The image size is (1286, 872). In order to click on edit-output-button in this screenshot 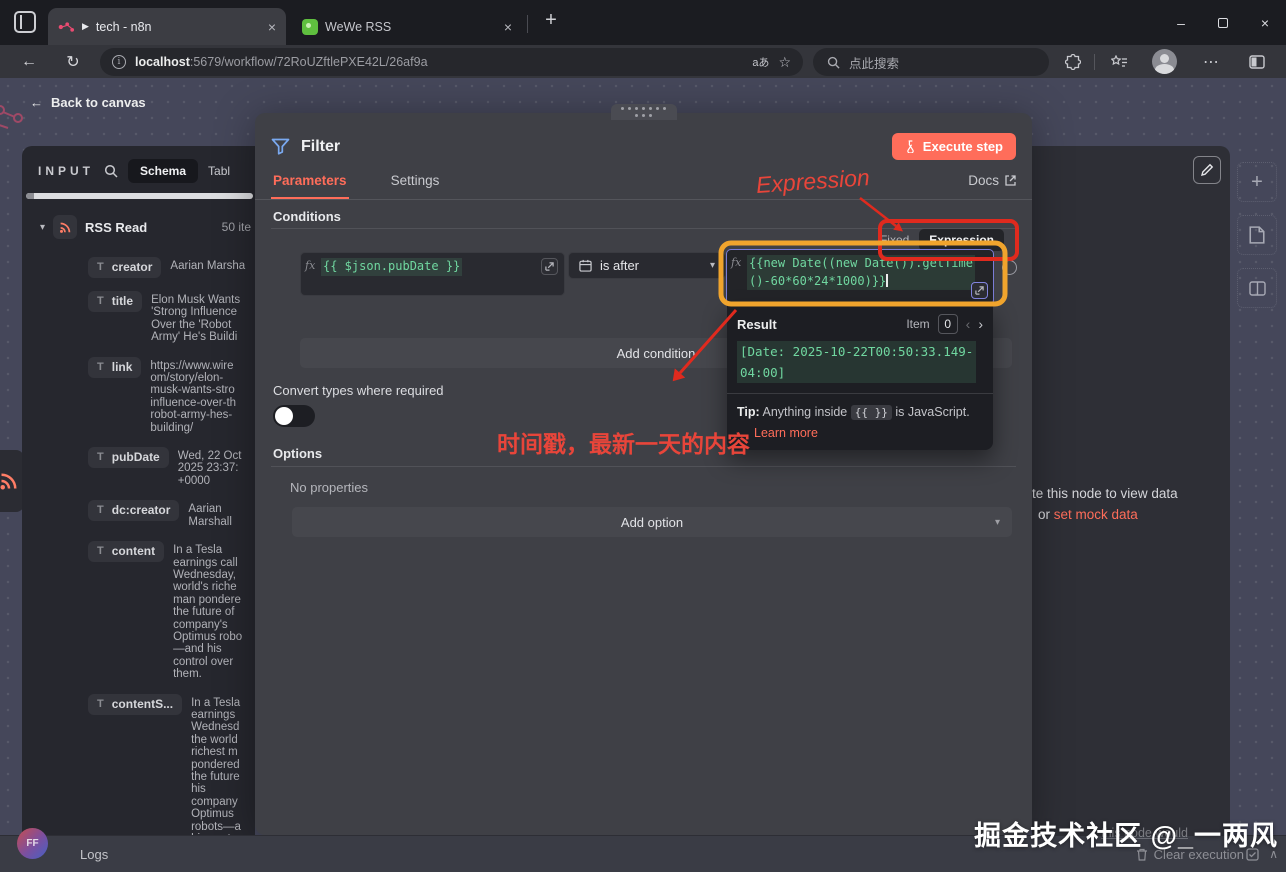, I will do `click(1207, 170)`.